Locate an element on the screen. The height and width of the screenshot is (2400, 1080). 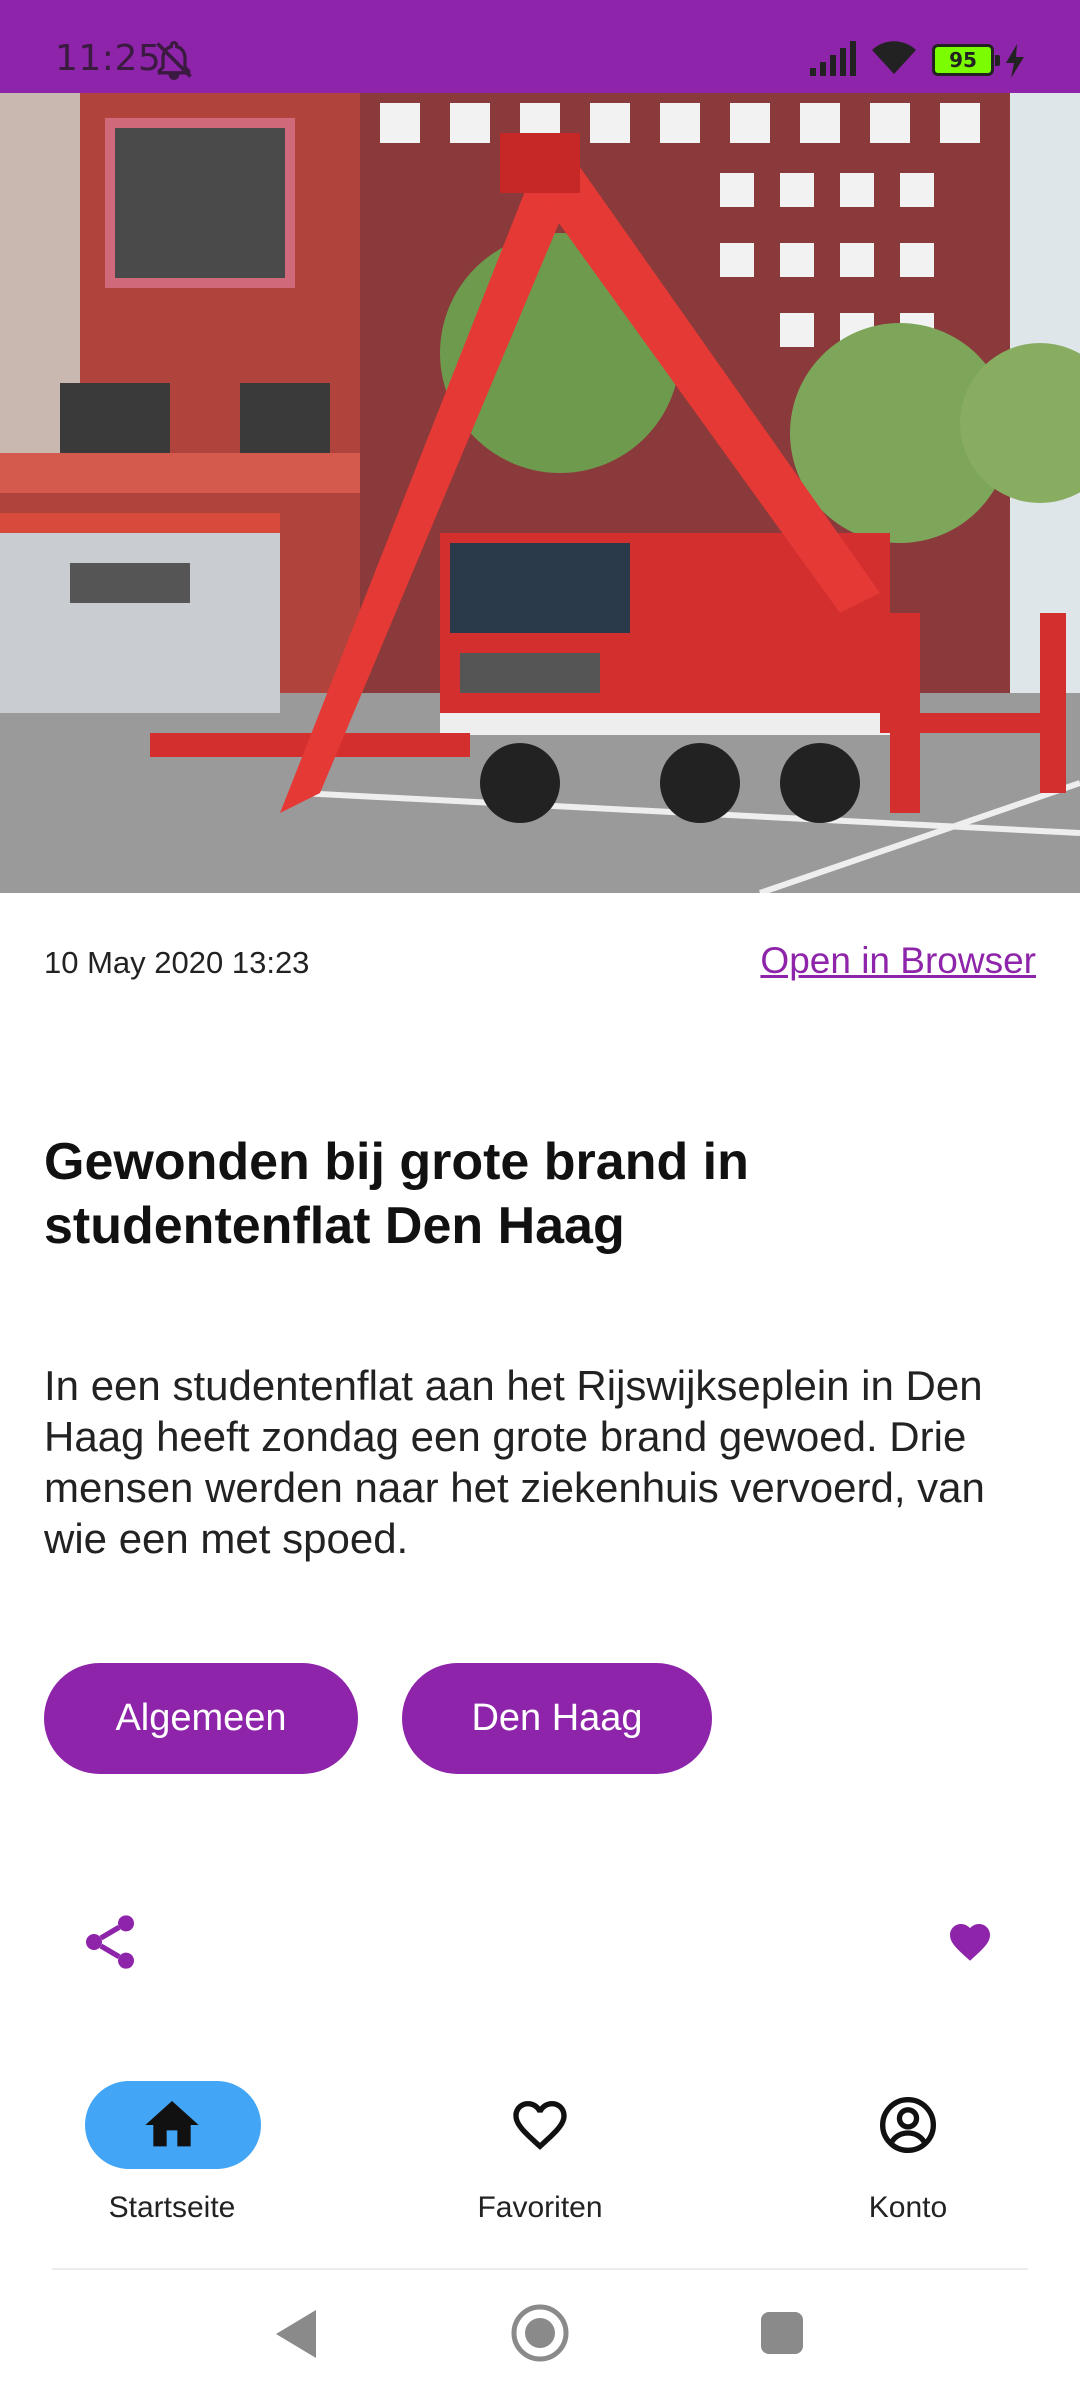
recents-icon is located at coordinates (782, 2333).